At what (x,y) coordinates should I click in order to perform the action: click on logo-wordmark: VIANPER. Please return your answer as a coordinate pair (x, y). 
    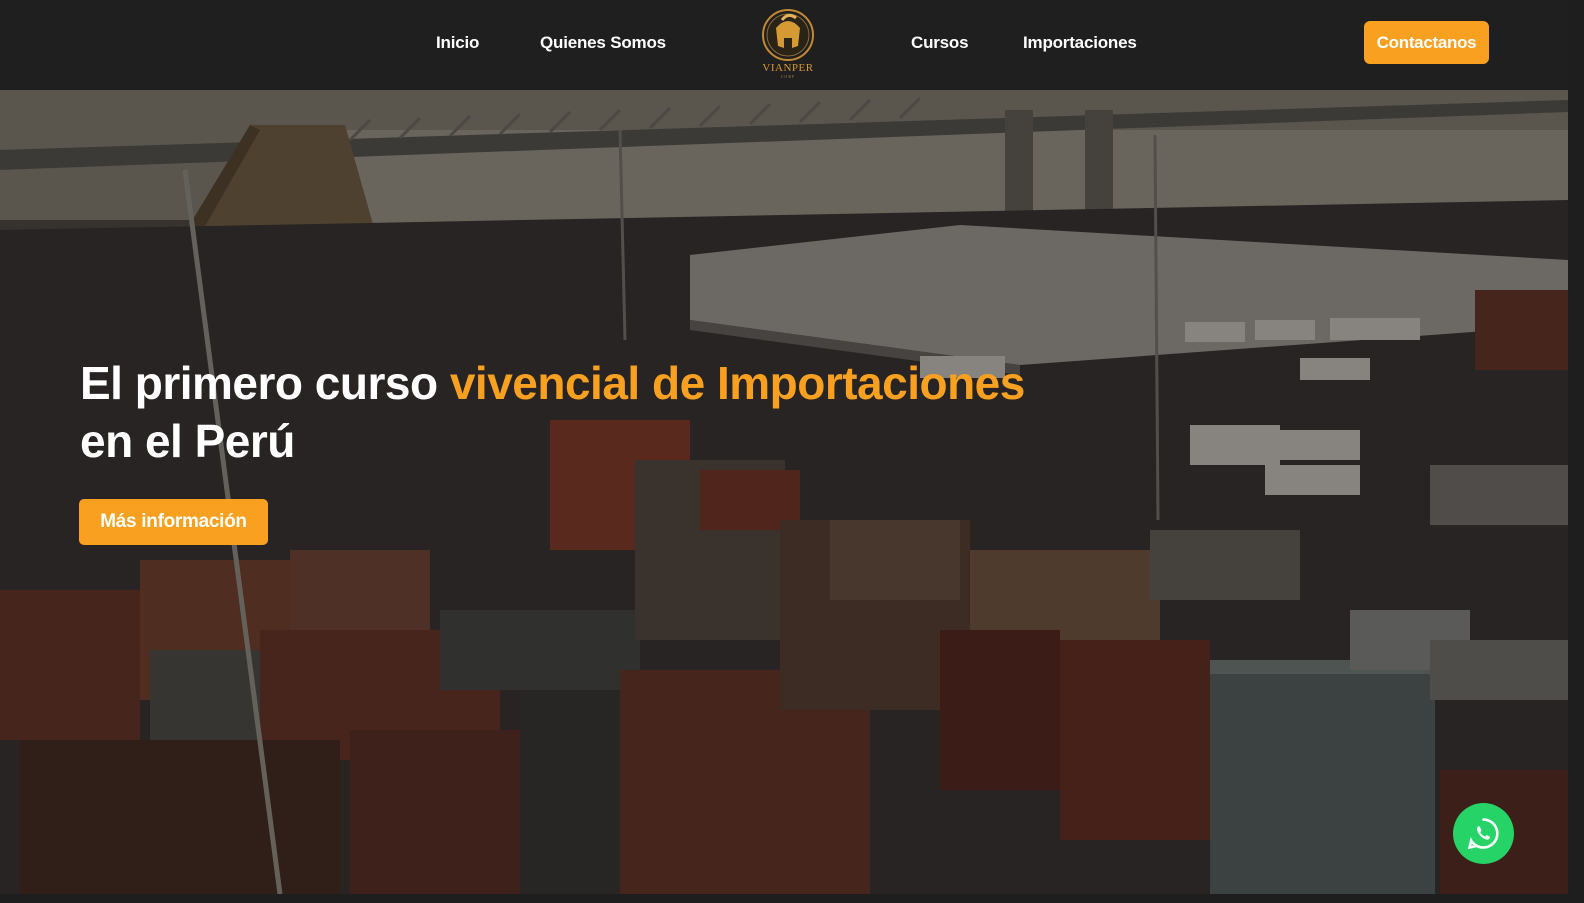
    Looking at the image, I should click on (788, 68).